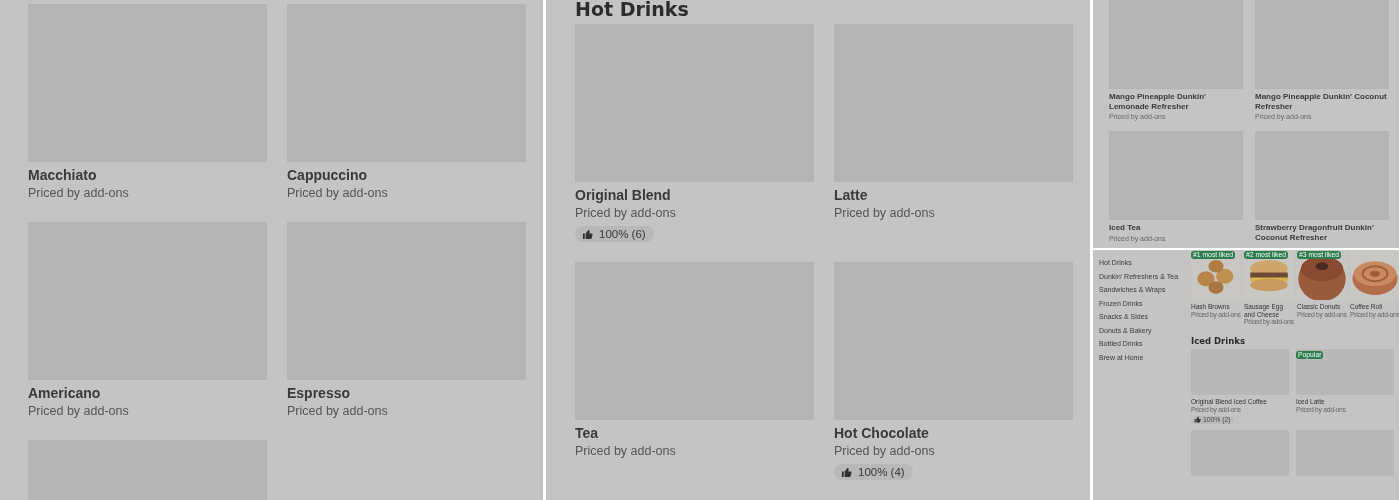  I want to click on rating-text: 100% (6), so click(622, 234).